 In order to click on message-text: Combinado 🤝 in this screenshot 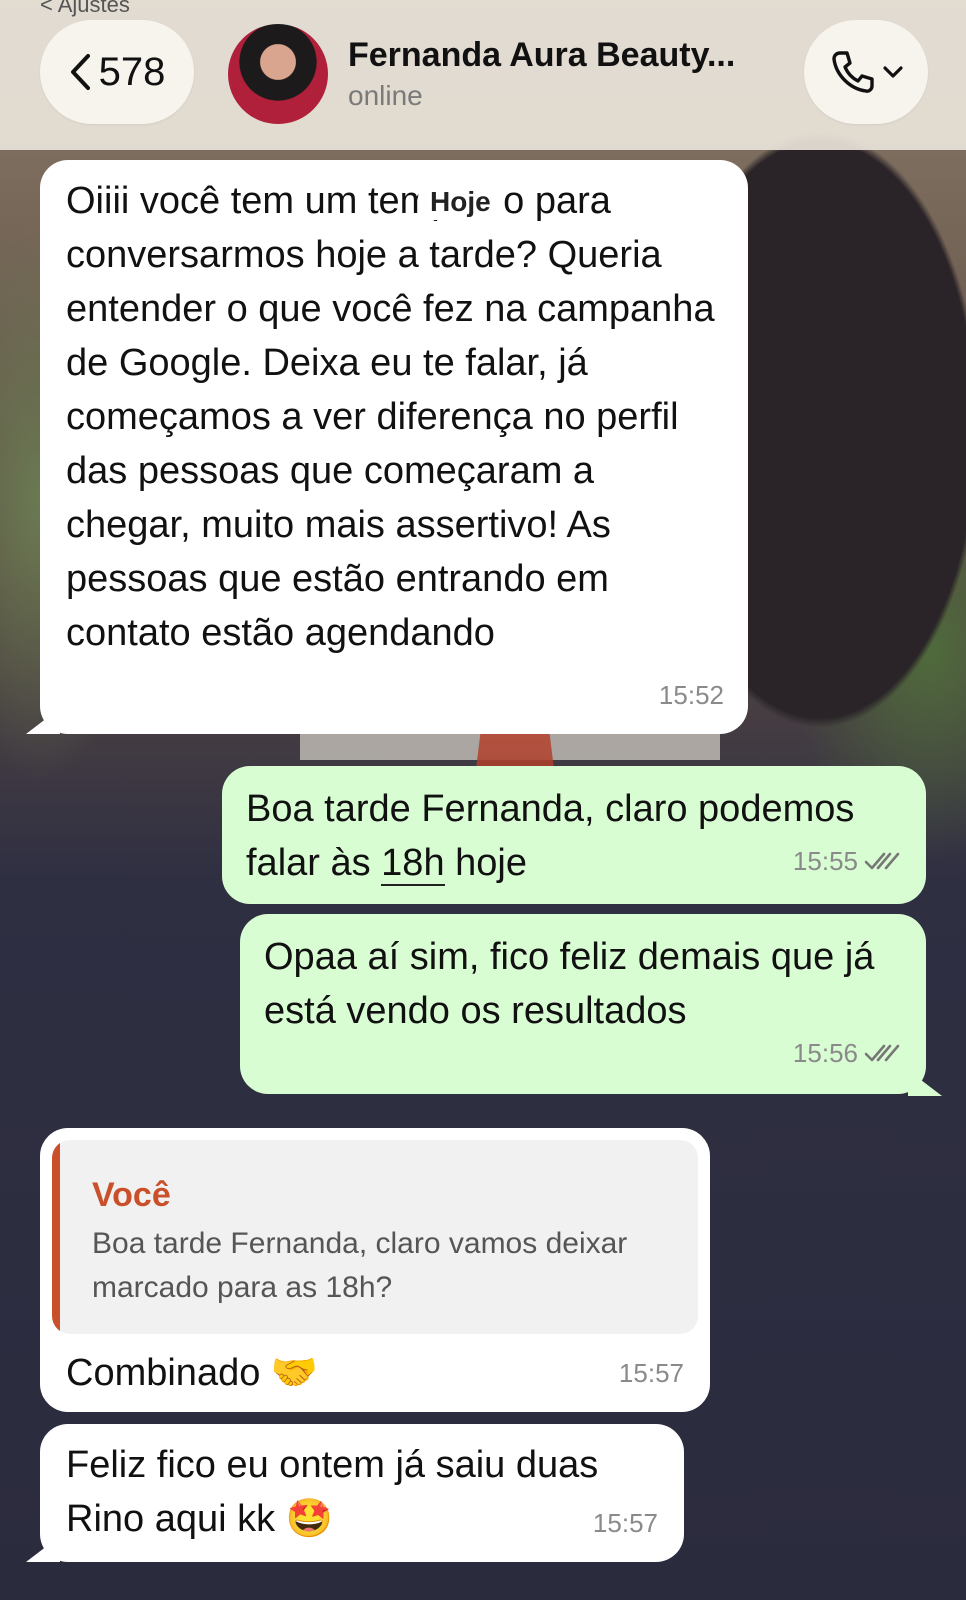, I will do `click(192, 1373)`.